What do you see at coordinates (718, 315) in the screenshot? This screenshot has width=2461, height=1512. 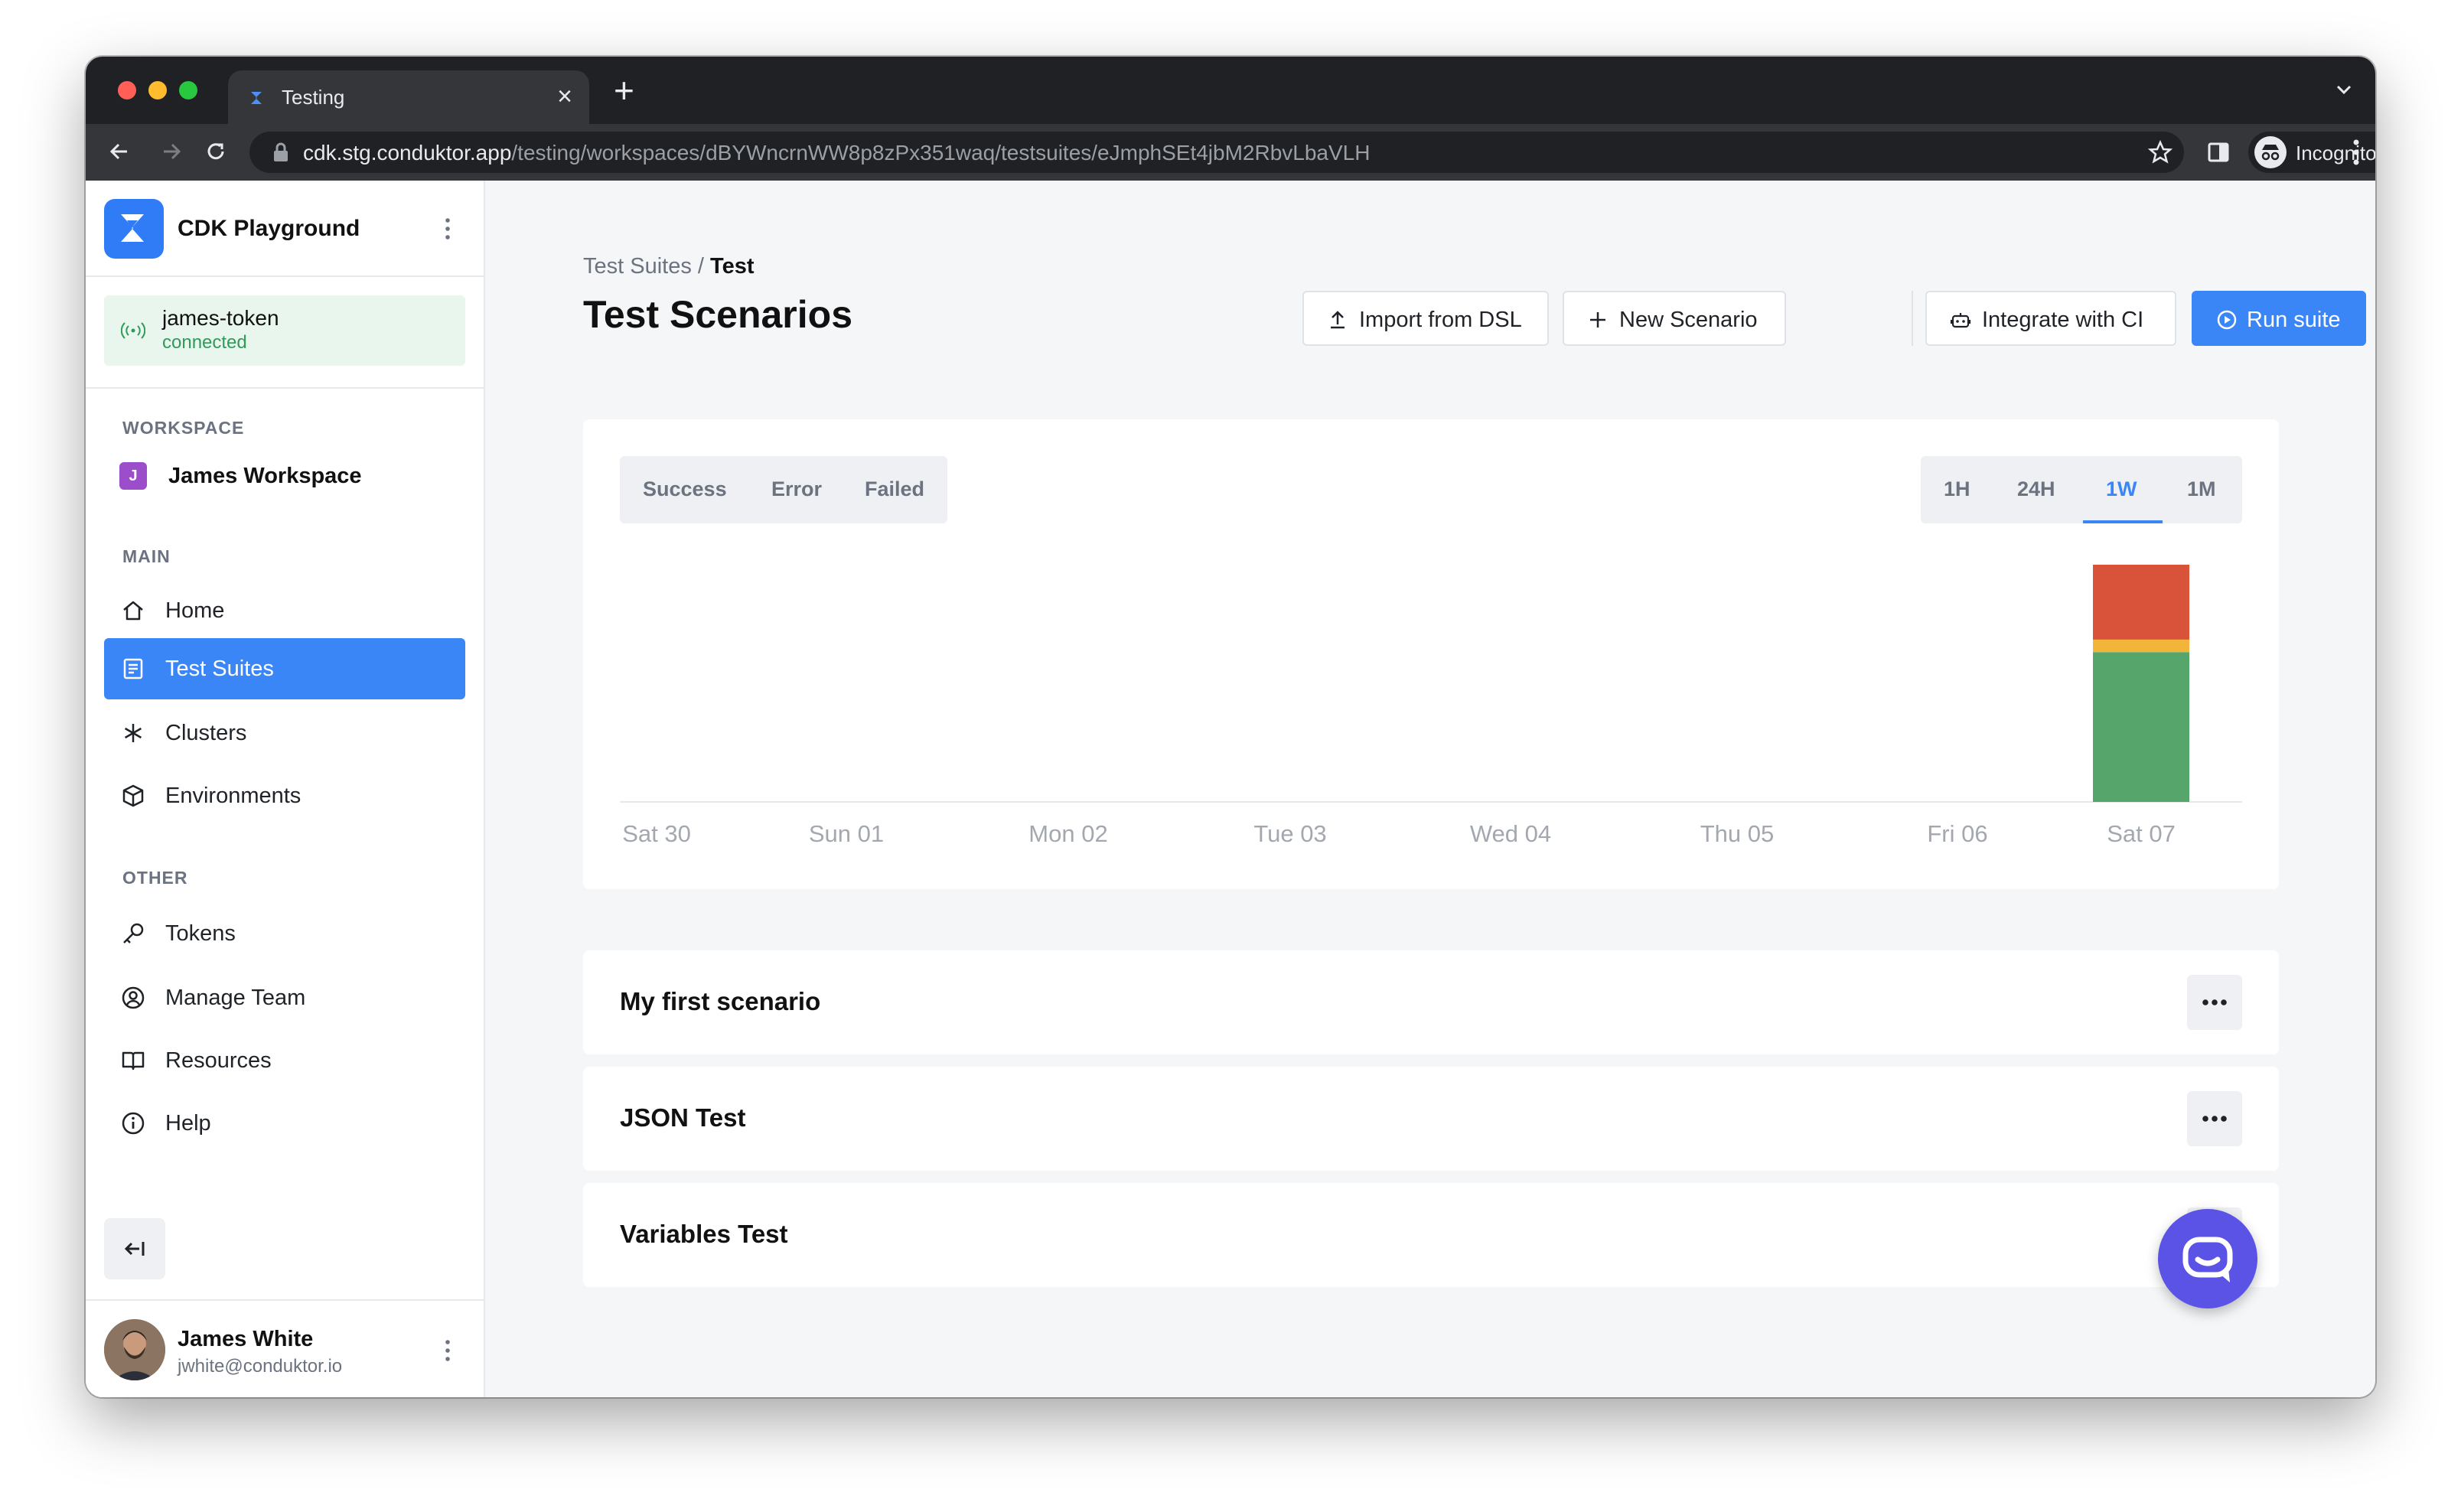 I see `page-title: Test Scenarios` at bounding box center [718, 315].